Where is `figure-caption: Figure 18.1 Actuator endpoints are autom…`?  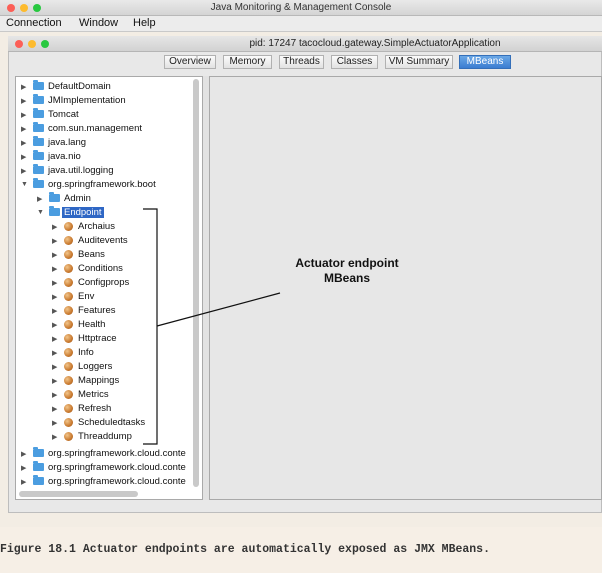 figure-caption: Figure 18.1 Actuator endpoints are autom… is located at coordinates (245, 549).